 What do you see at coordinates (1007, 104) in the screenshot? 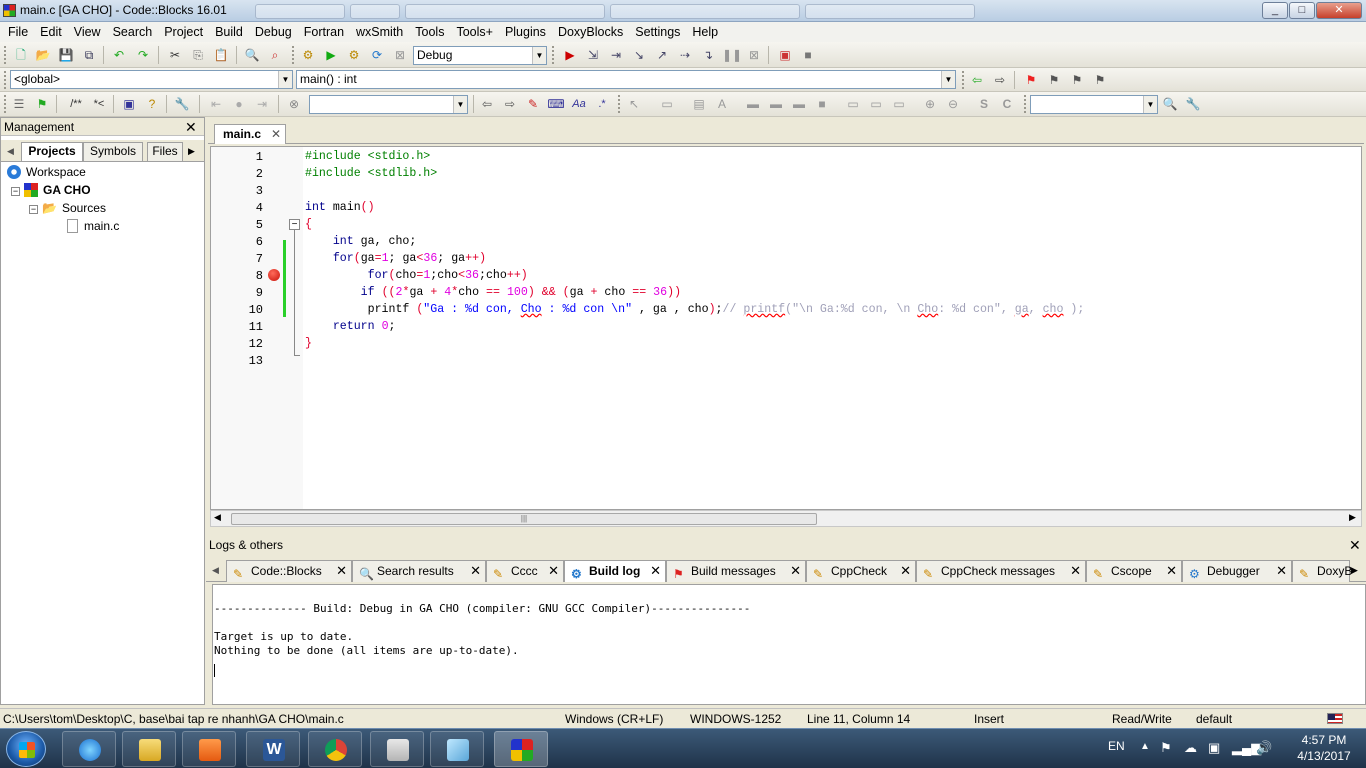
I see `c-icon: C` at bounding box center [1007, 104].